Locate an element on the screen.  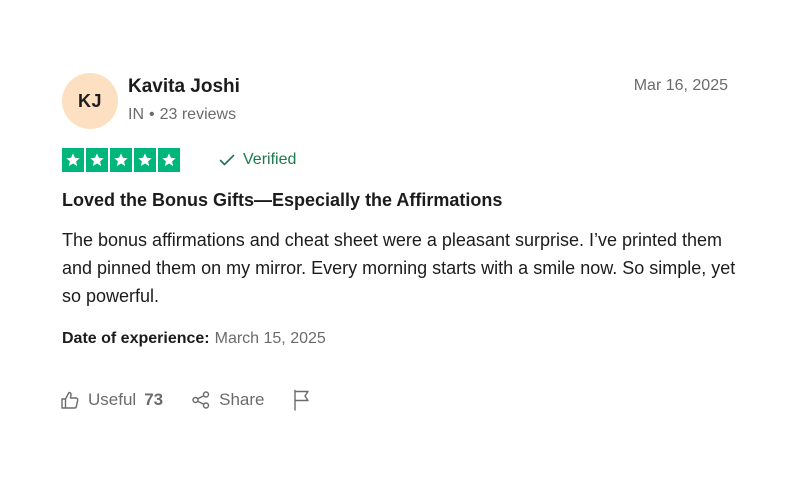
flag-icon is located at coordinates (302, 400).